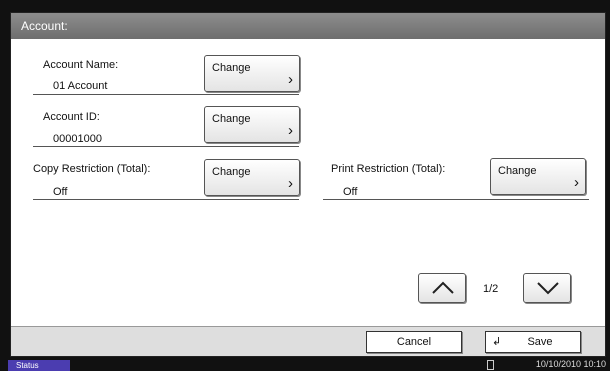 The height and width of the screenshot is (371, 610). What do you see at coordinates (442, 288) in the screenshot?
I see `page-up-button` at bounding box center [442, 288].